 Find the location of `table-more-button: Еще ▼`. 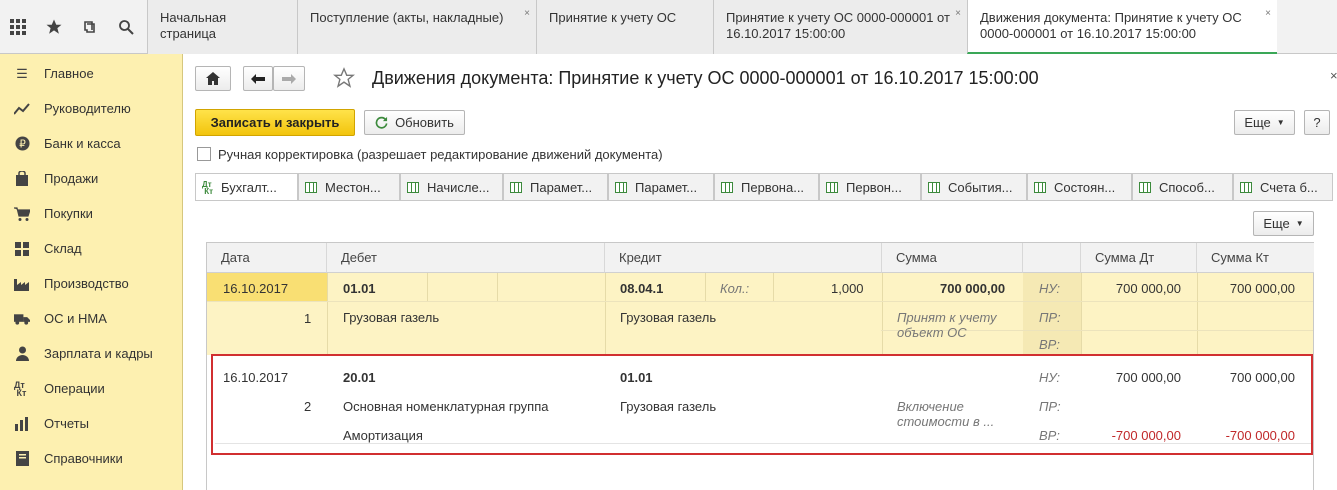

table-more-button: Еще ▼ is located at coordinates (1283, 223).